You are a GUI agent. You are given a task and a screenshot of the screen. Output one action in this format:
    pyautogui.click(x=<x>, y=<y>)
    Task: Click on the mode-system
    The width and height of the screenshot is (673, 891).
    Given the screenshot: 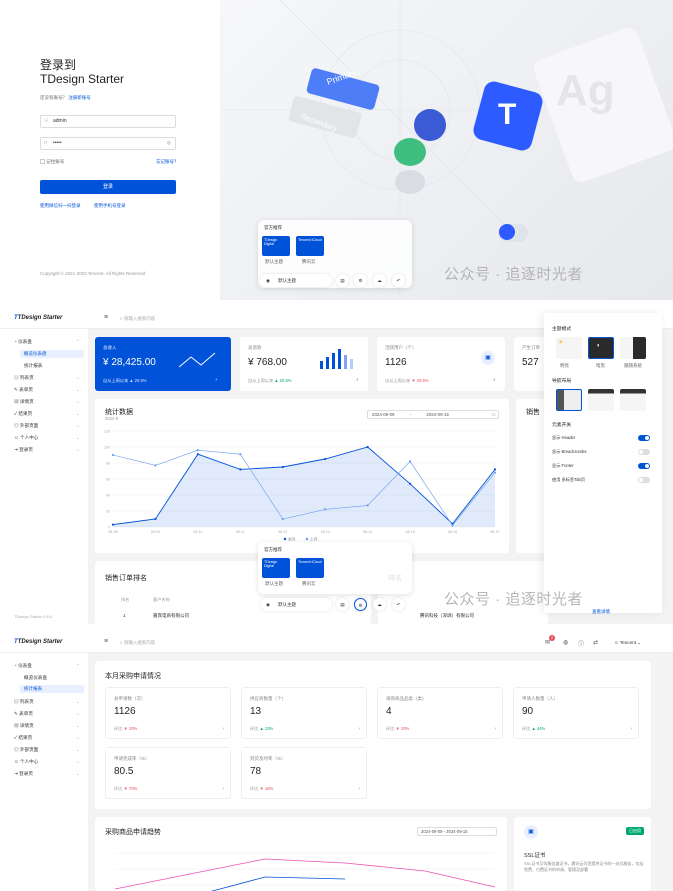 What is the action you would take?
    pyautogui.click(x=633, y=348)
    